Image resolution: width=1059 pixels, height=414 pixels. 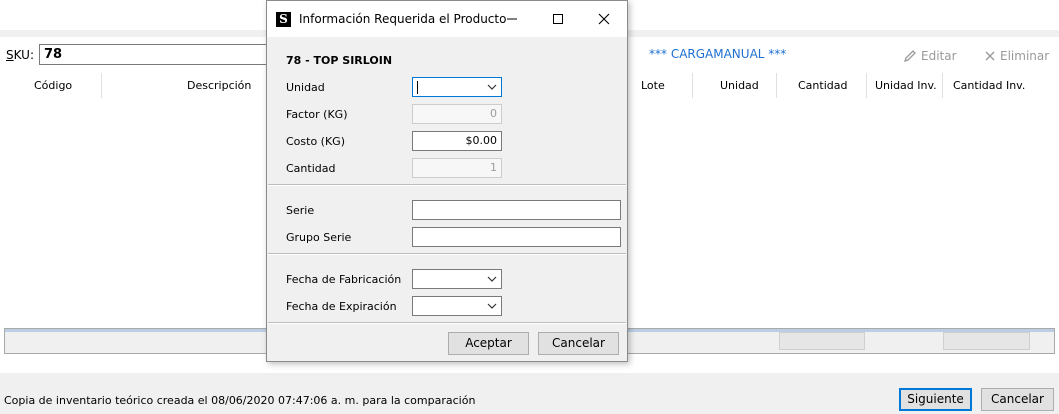 I want to click on column-header-cantidad: Cantidad, so click(x=822, y=85).